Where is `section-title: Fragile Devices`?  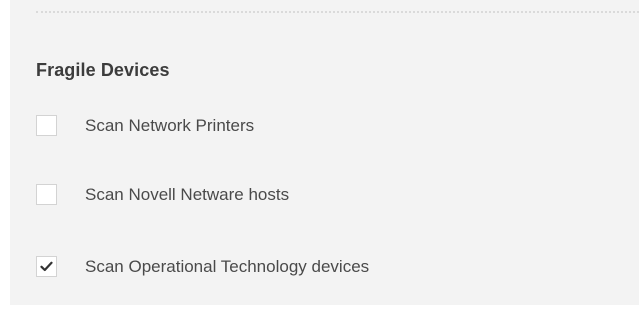
section-title: Fragile Devices is located at coordinates (103, 70).